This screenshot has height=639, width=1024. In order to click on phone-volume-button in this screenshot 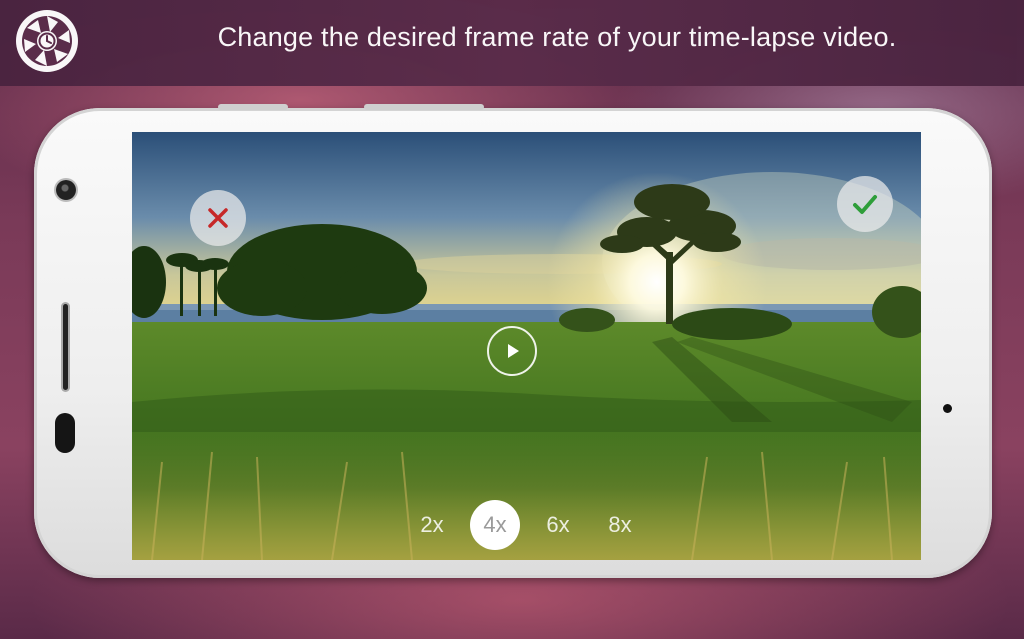, I will do `click(424, 107)`.